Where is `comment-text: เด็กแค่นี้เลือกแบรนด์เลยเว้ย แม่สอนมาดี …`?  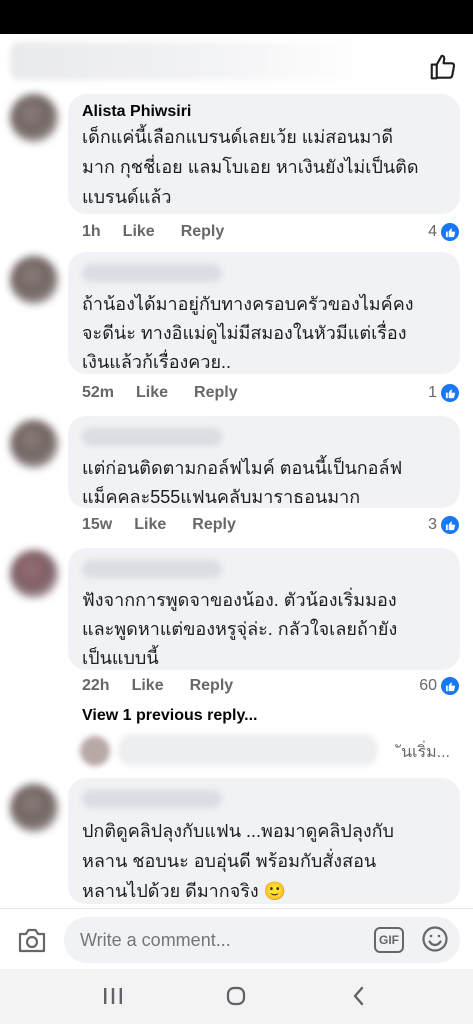 comment-text: เด็กแค่นี้เลือกแบรนด์เลยเว้ย แม่สอนมาดี … is located at coordinates (250, 167).